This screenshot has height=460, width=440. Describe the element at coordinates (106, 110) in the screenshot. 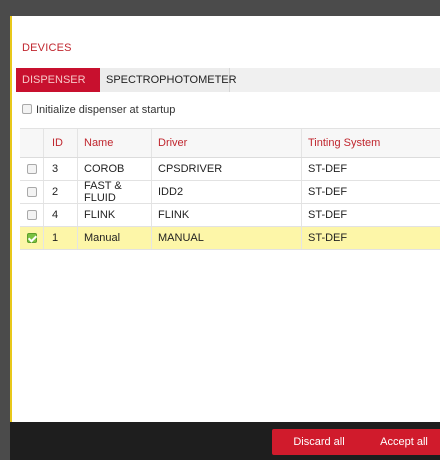

I see `init-dispenser-label: Initialize dispenser at startup` at that location.